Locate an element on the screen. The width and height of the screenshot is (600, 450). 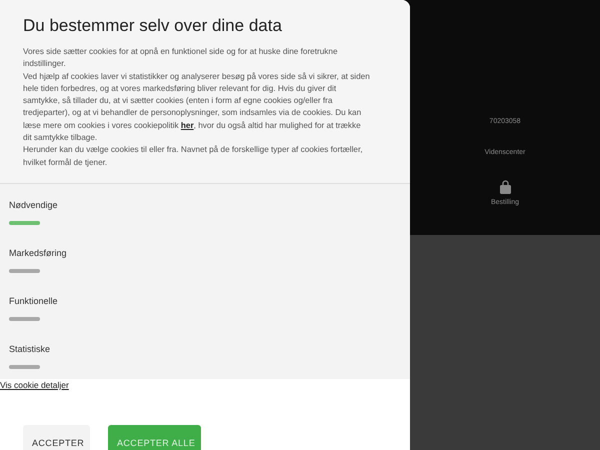
cookie-details-link: Vis cookie detaljer is located at coordinates (34, 385).